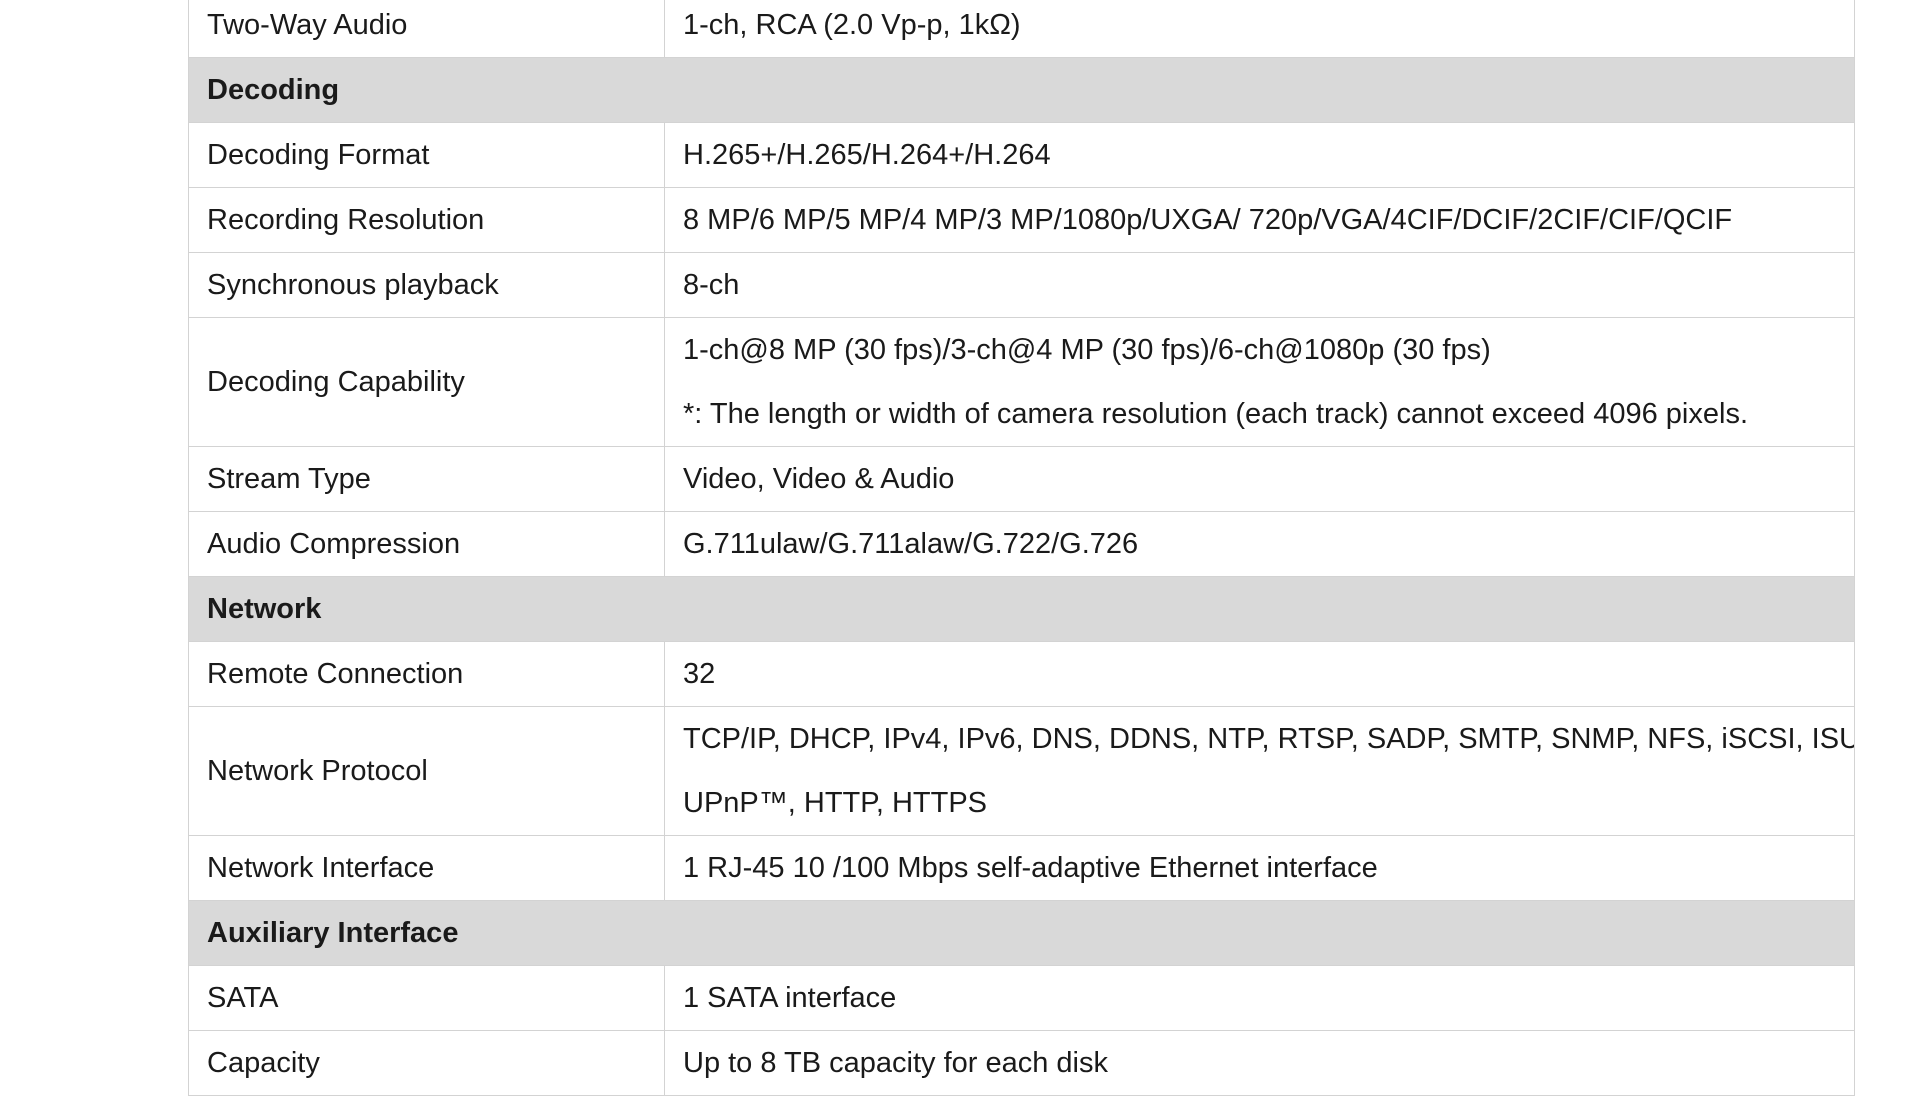 The height and width of the screenshot is (1096, 1920). I want to click on spec-row: Two-Way Audio 1-ch, RCA (2.0 Vp-p, 1kΩ), so click(1021, 29).